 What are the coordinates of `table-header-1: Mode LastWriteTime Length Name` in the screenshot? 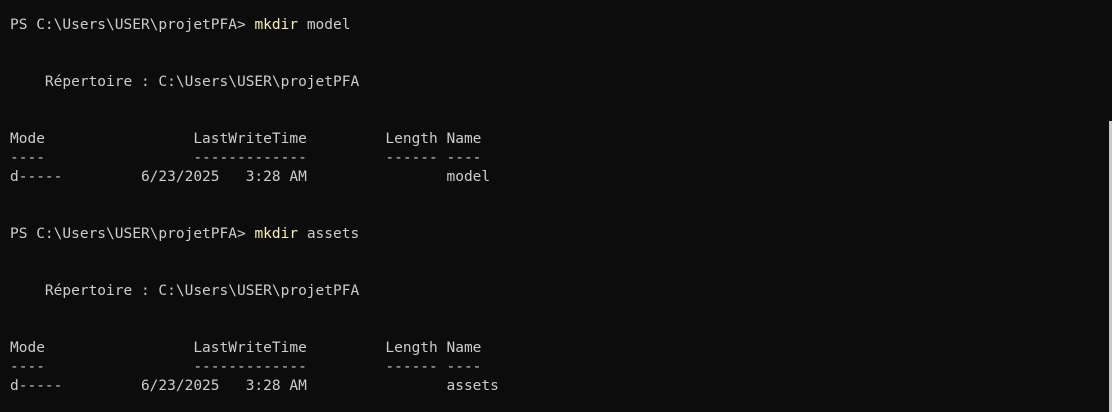 It's located at (246, 139).